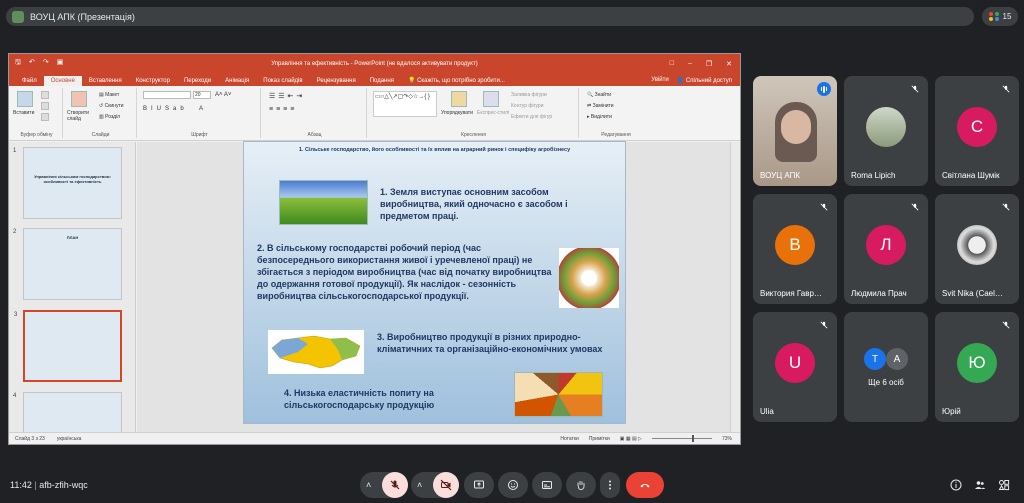  I want to click on share-button: 👤 Спільний доступ, so click(704, 80).